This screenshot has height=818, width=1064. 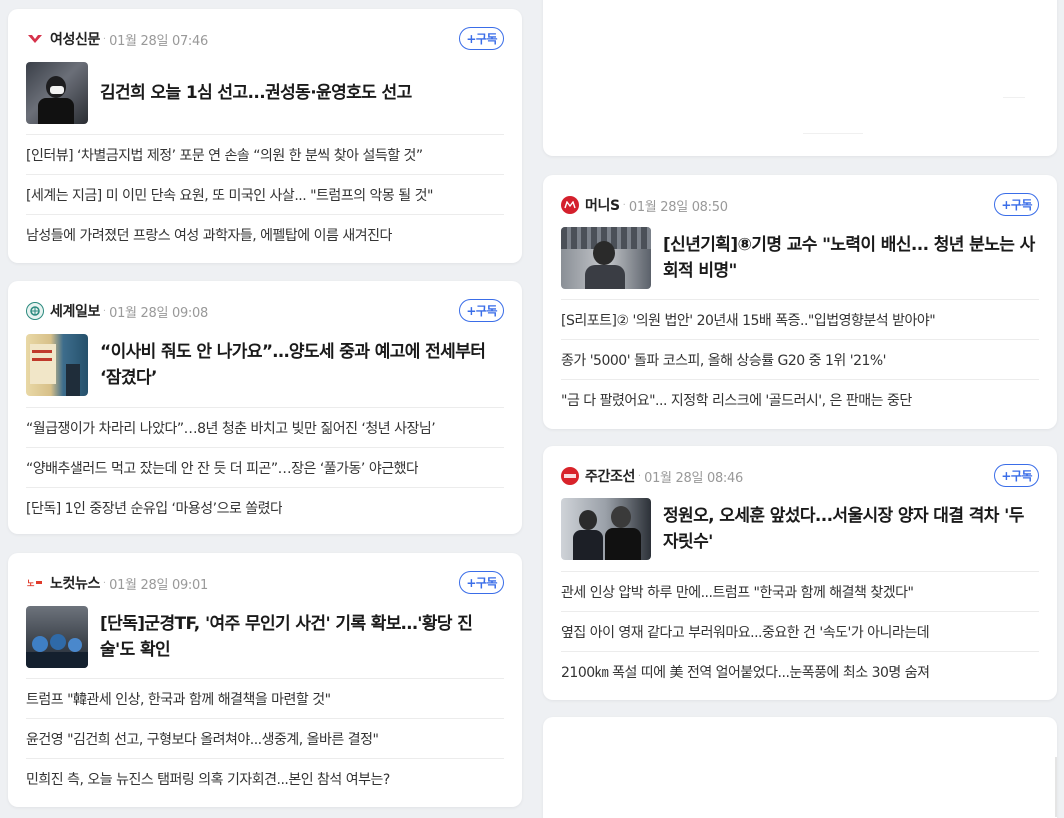 What do you see at coordinates (202, 739) in the screenshot?
I see `related-title: 윤건영 "김건희 선고, 구형보다 올려쳐야...생중계, 올바른 결정"` at bounding box center [202, 739].